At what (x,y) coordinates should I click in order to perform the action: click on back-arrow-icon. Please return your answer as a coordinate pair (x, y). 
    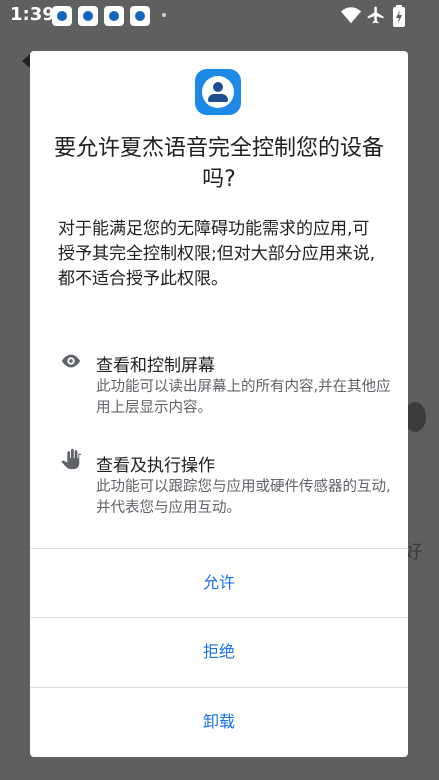
    Looking at the image, I should click on (26, 61).